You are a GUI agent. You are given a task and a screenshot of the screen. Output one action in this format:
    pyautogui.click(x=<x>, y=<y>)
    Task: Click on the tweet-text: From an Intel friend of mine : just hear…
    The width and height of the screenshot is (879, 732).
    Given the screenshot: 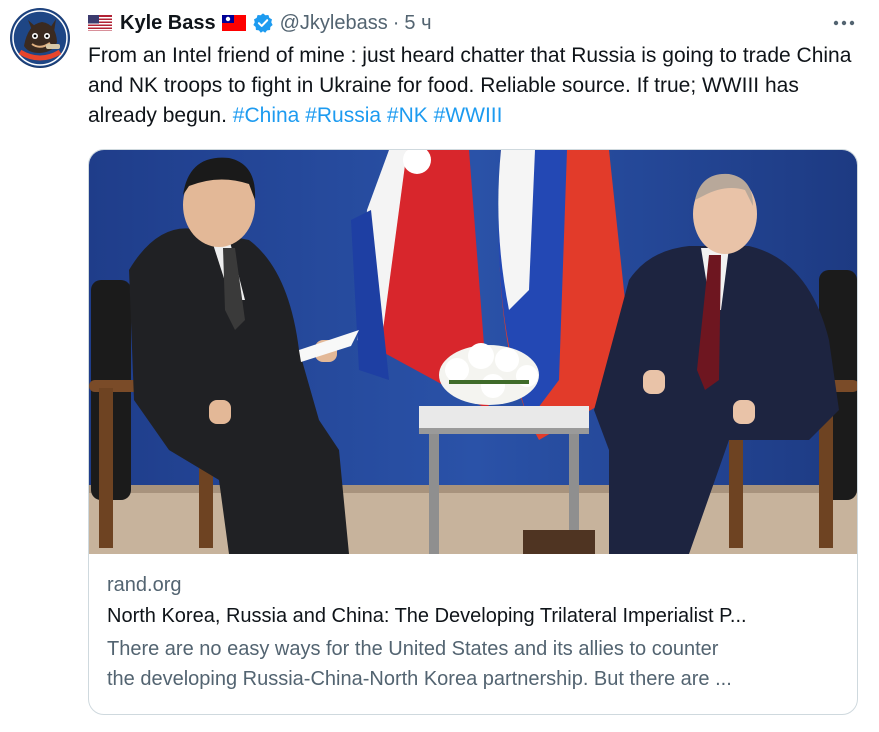 What is the action you would take?
    pyautogui.click(x=478, y=86)
    